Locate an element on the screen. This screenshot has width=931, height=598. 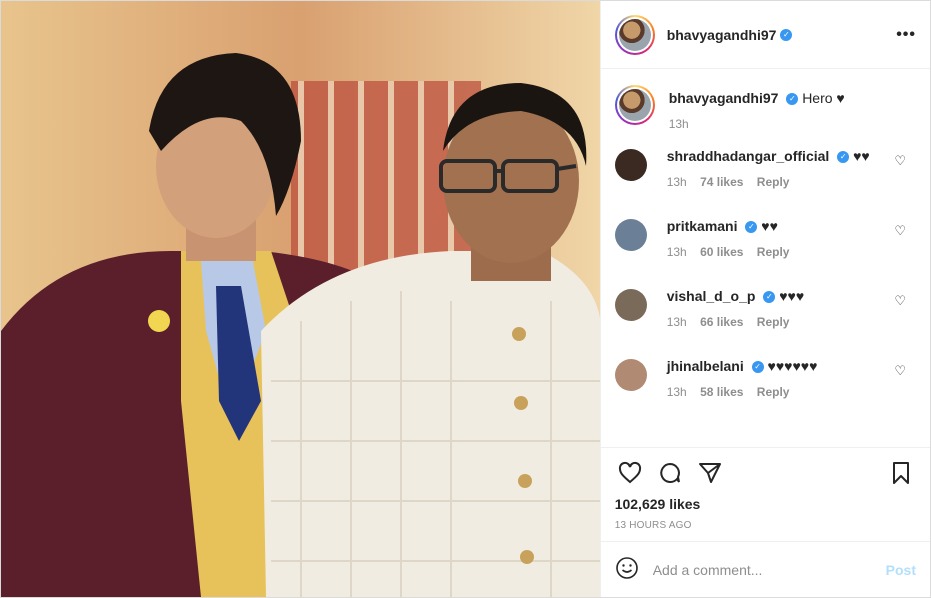
likes-count: 102,629 likes is located at coordinates (765, 504).